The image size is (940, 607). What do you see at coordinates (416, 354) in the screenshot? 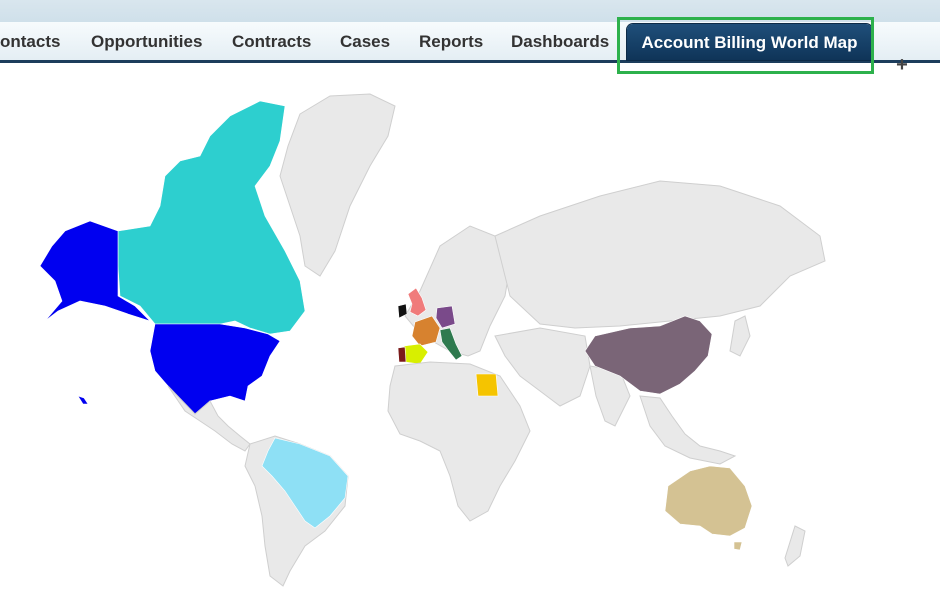
I see `spain` at bounding box center [416, 354].